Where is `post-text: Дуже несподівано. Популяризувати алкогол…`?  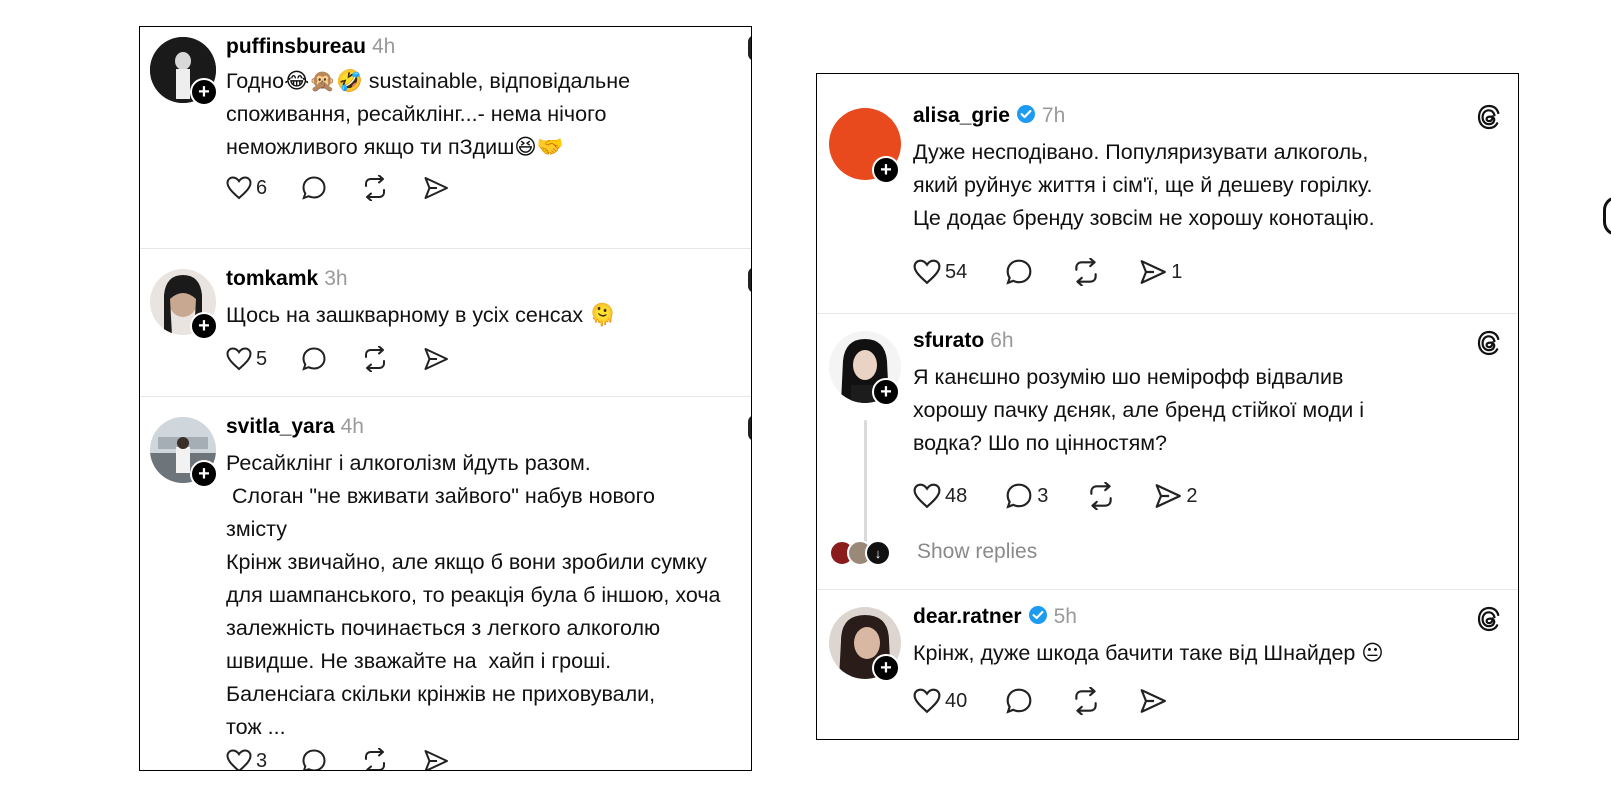 post-text: Дуже несподівано. Популяризувати алкогол… is located at coordinates (1144, 185).